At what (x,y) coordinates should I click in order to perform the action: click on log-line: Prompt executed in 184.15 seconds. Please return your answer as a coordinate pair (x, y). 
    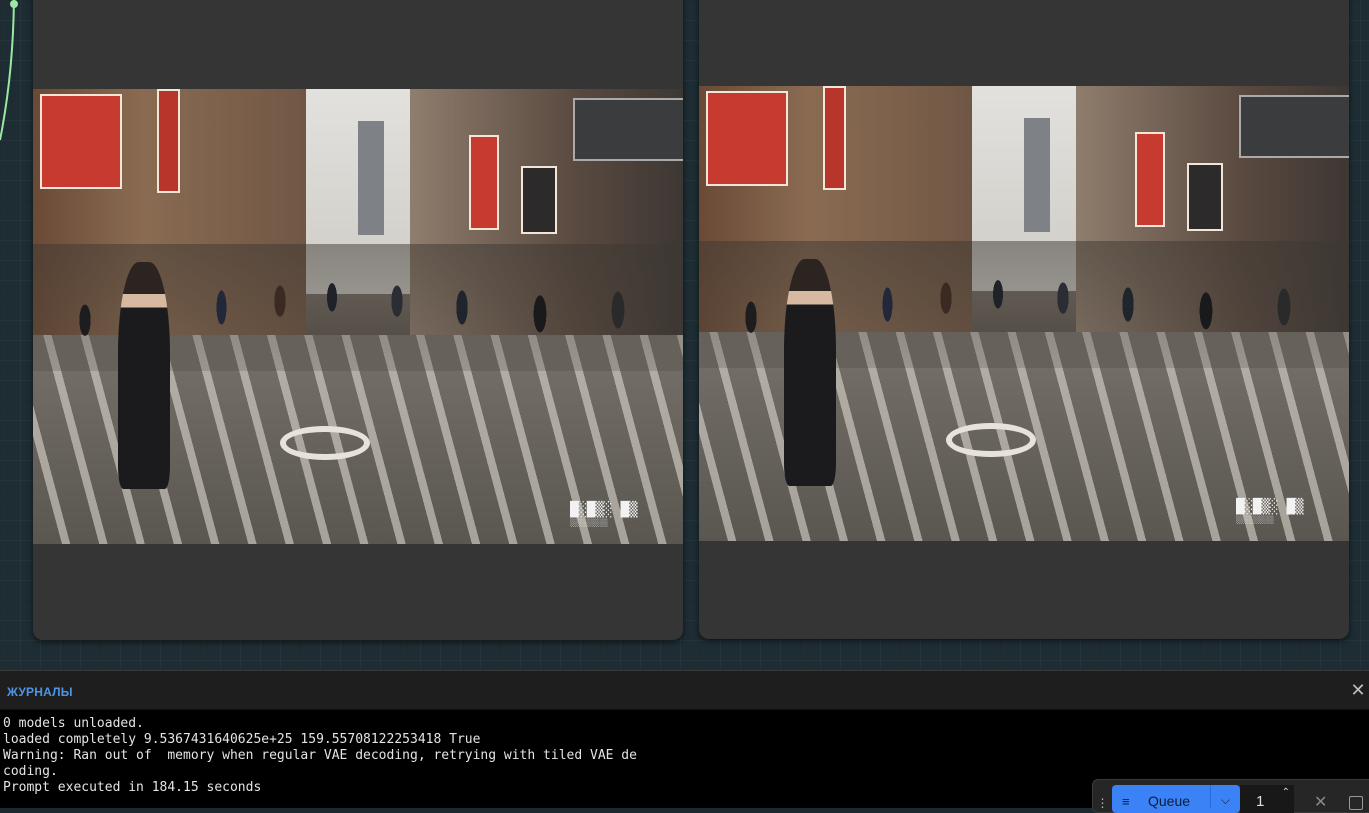
    Looking at the image, I should click on (132, 787).